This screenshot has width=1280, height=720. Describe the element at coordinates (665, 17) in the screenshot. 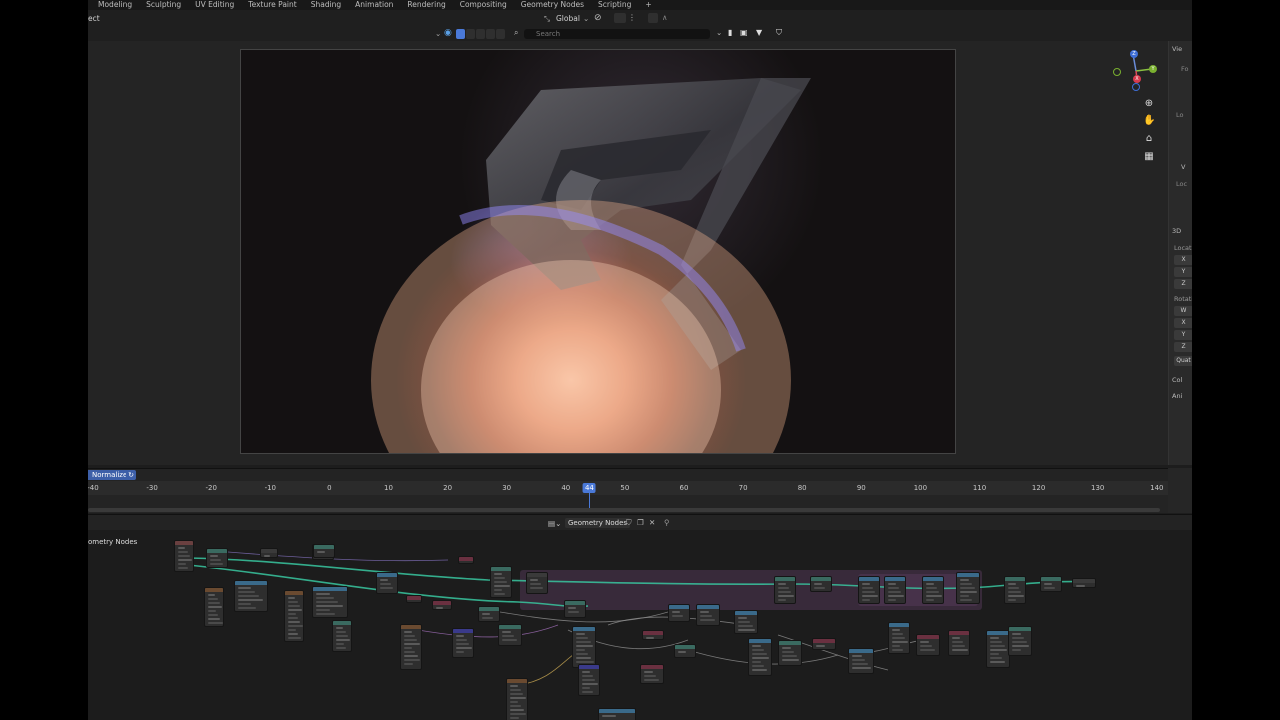

I see `falloff-icon: ∧` at that location.